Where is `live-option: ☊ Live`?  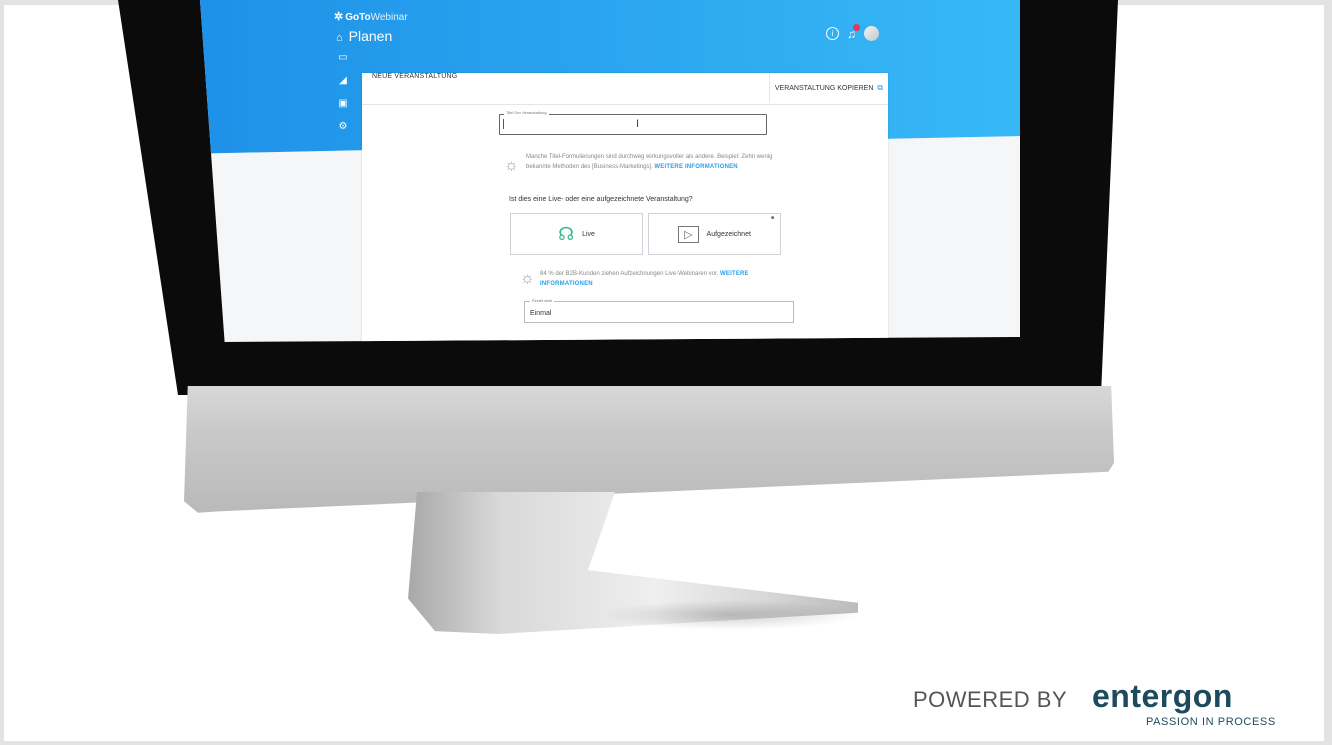 live-option: ☊ Live is located at coordinates (576, 234).